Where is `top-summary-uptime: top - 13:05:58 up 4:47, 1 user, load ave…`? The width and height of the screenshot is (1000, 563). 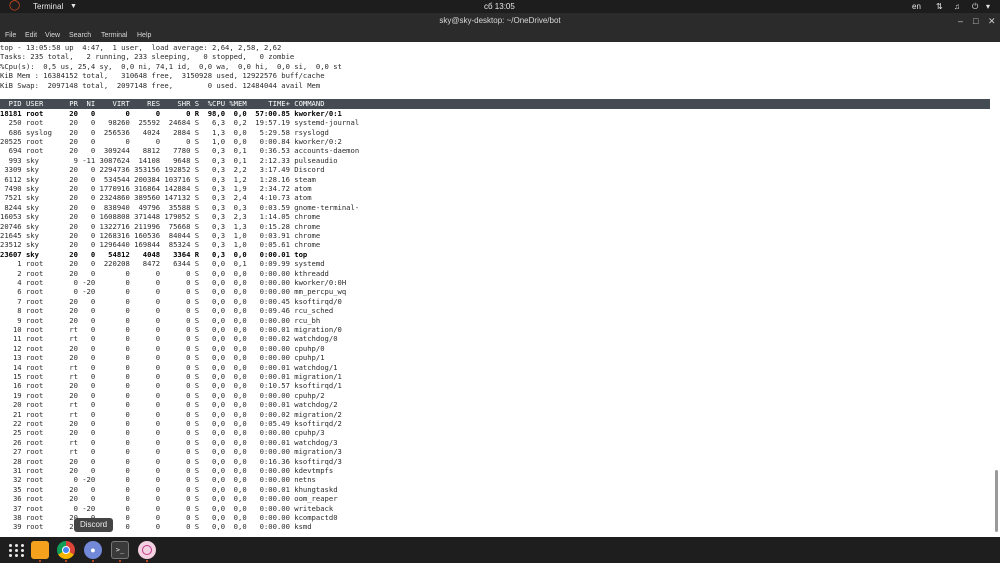 top-summary-uptime: top - 13:05:58 up 4:47, 1 user, load ave… is located at coordinates (141, 47).